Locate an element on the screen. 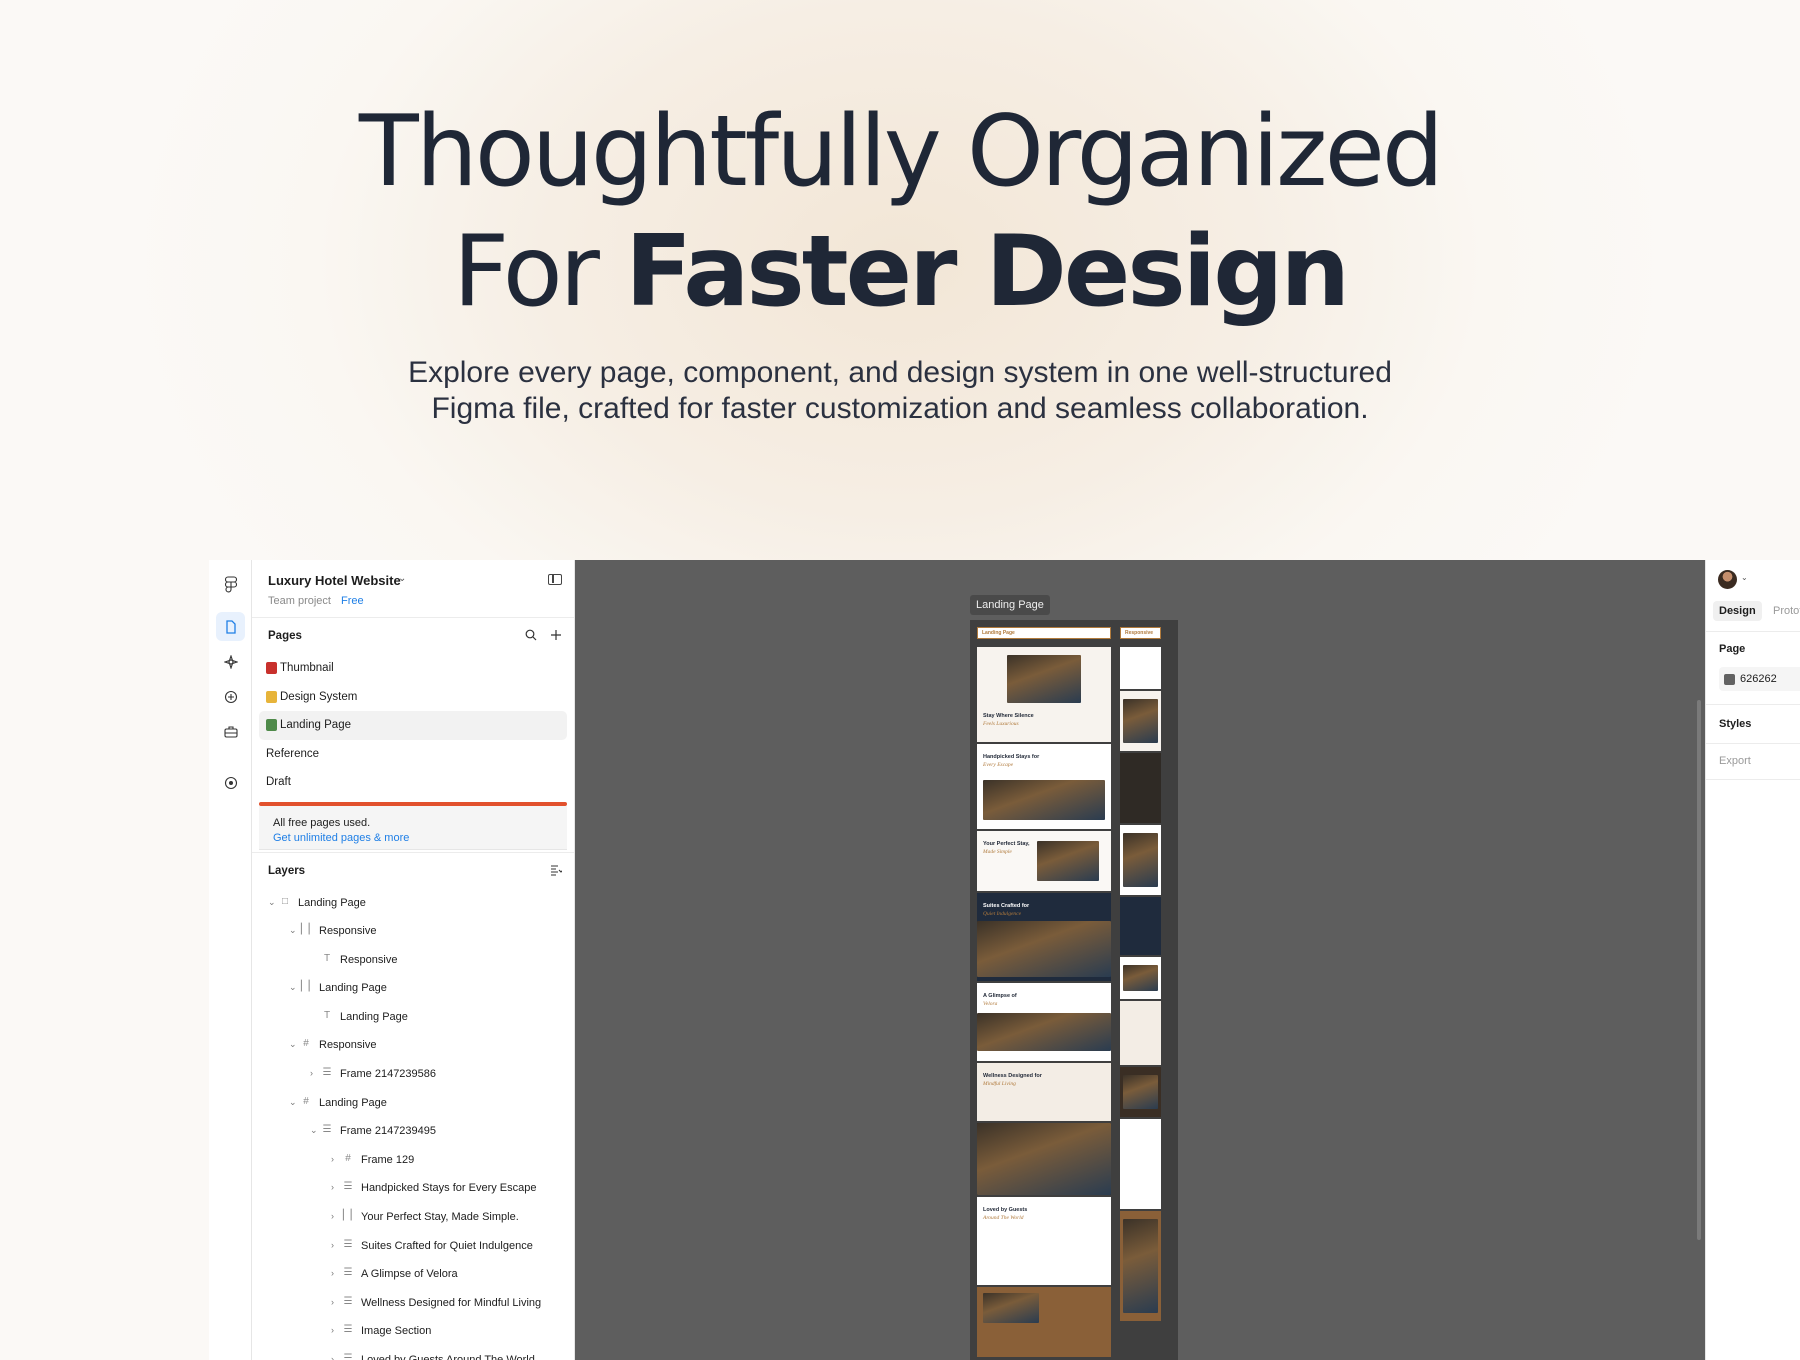 The height and width of the screenshot is (1360, 1800). assets-icon is located at coordinates (230, 661).